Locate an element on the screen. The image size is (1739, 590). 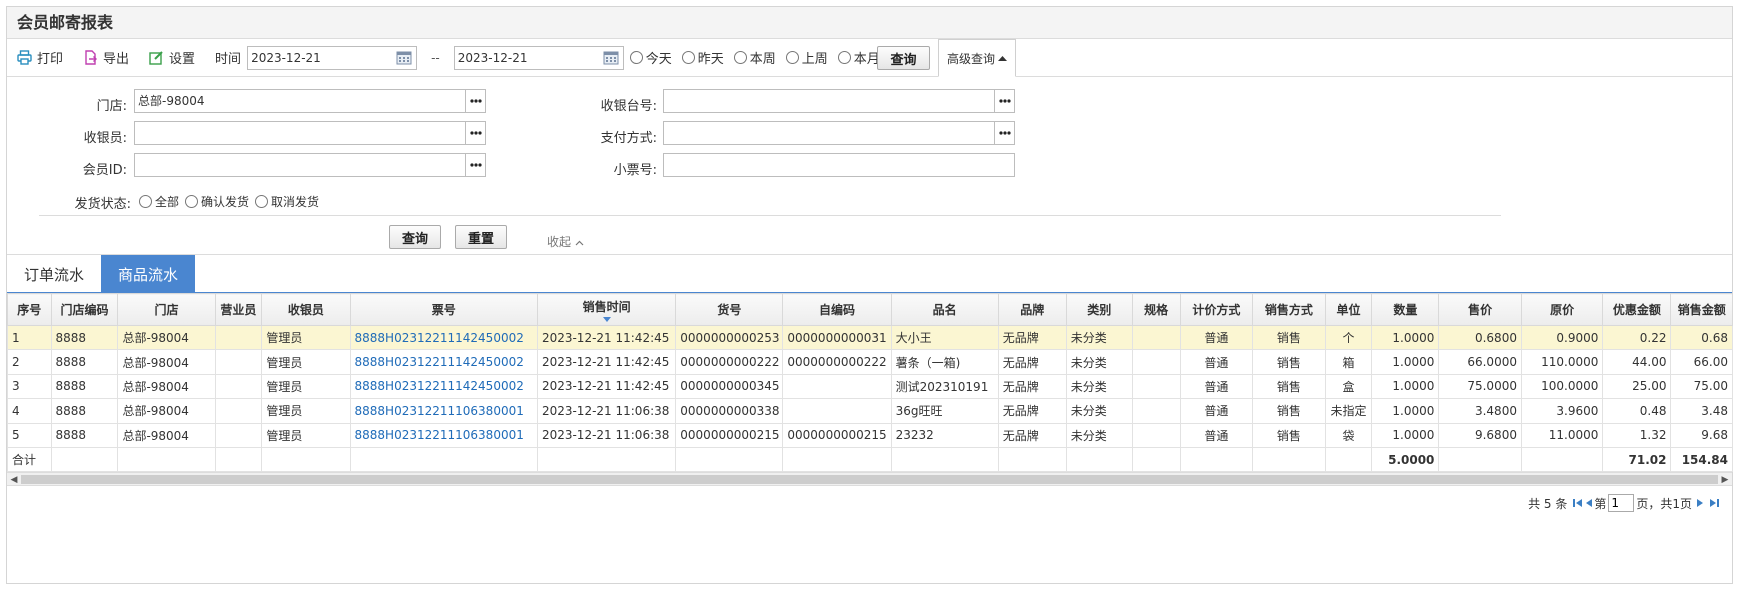
col-header: 销售金额 is located at coordinates (1701, 309).